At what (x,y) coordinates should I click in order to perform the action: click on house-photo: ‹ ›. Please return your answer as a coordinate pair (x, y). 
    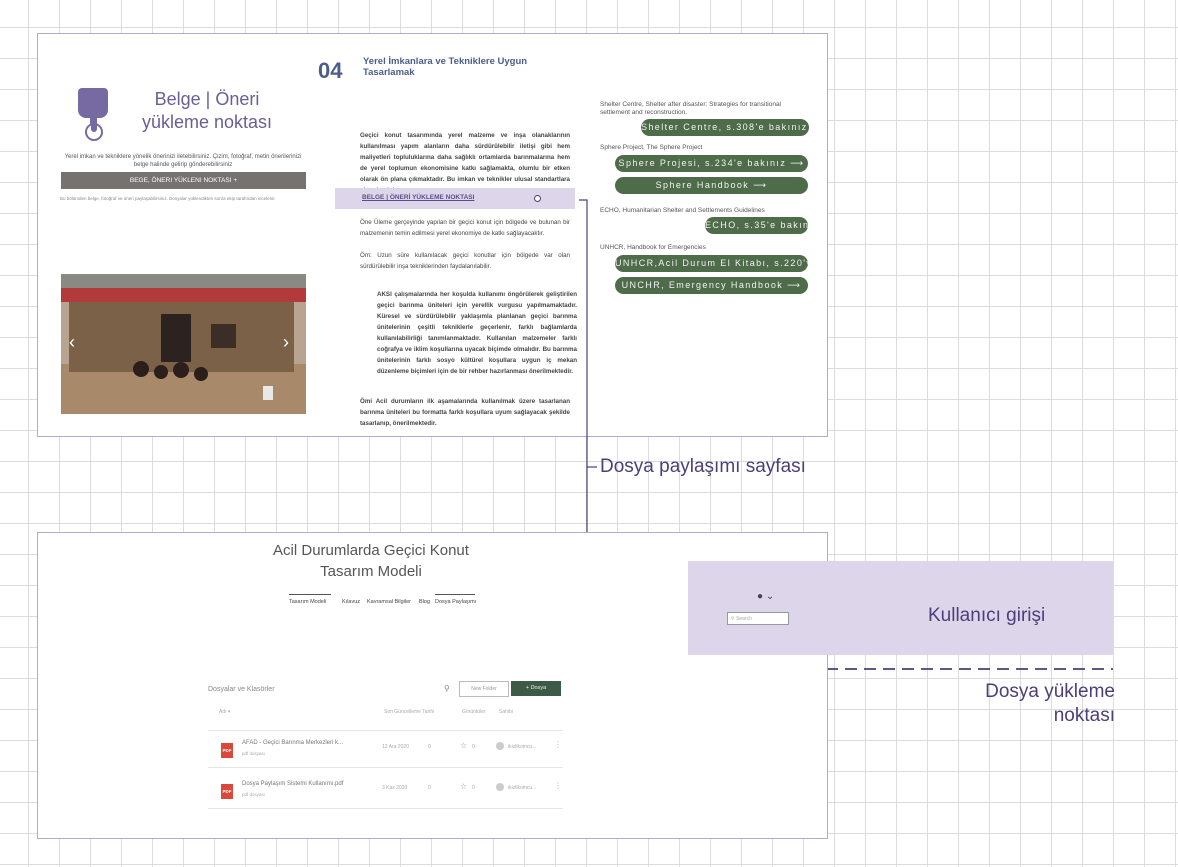
    Looking at the image, I should click on (183, 344).